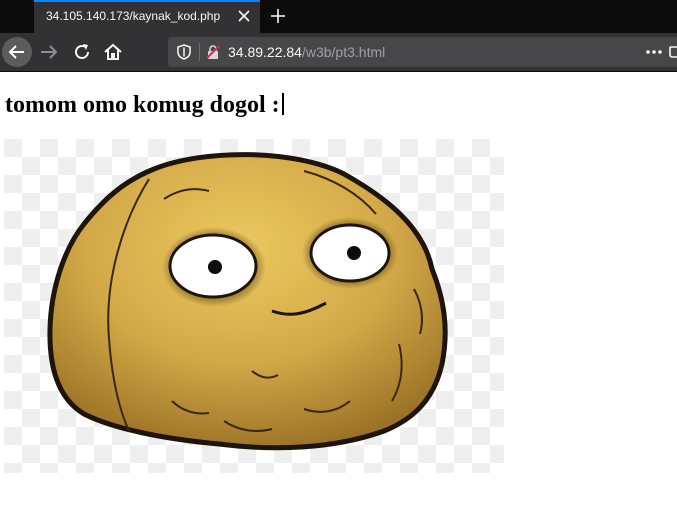 Image resolution: width=677 pixels, height=511 pixels. What do you see at coordinates (654, 52) in the screenshot?
I see `more-actions-icon` at bounding box center [654, 52].